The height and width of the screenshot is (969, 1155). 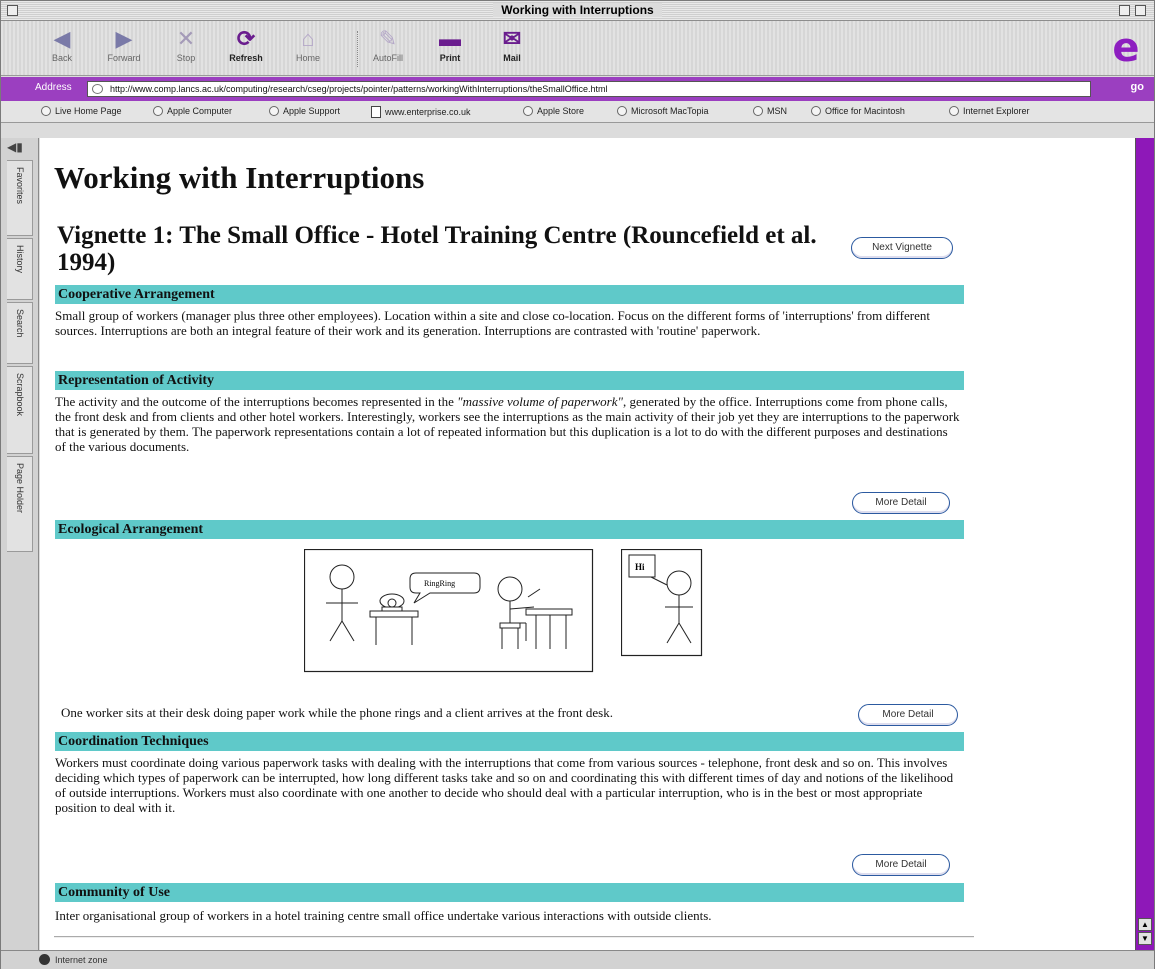 I want to click on bubble-text-ring: RingRing, so click(x=439, y=583).